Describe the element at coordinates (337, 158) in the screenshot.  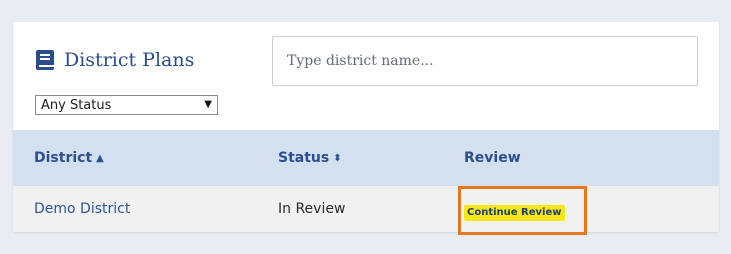
I see `sort-both-icon: ⬍` at that location.